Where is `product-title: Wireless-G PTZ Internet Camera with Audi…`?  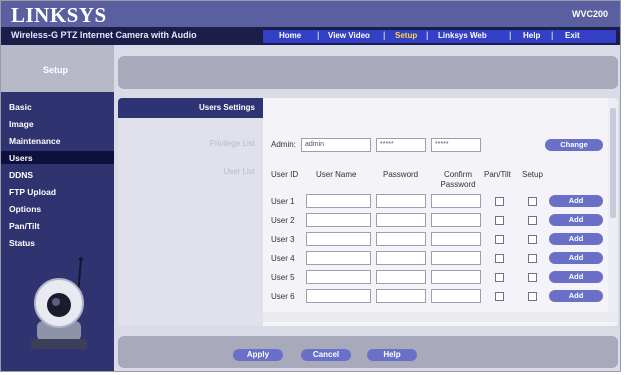 product-title: Wireless-G PTZ Internet Camera with Audi… is located at coordinates (104, 35).